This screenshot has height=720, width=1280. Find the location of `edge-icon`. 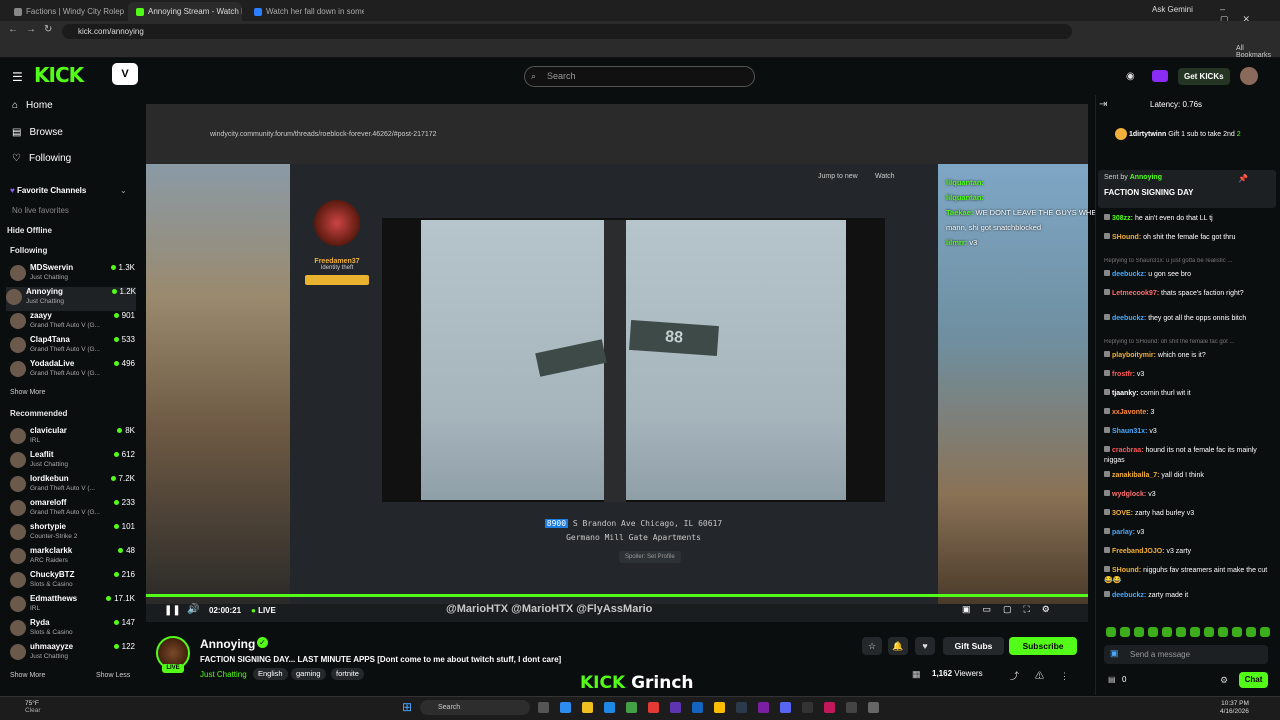

edge-icon is located at coordinates (609, 707).